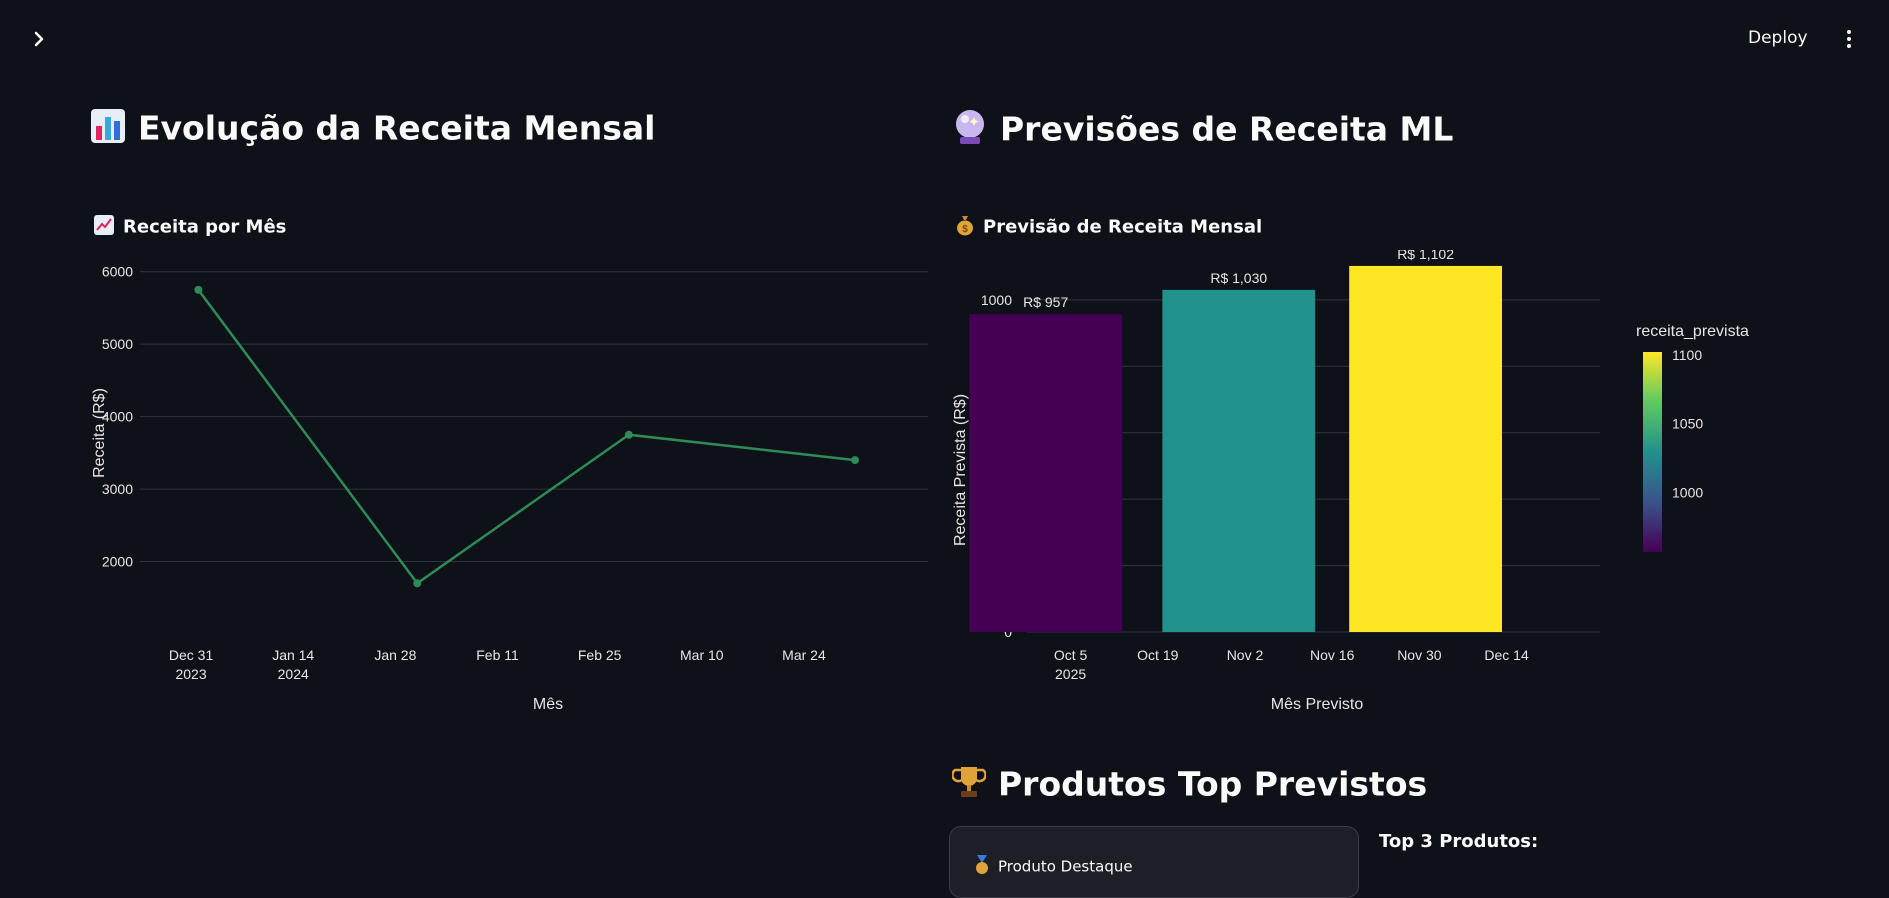 The height and width of the screenshot is (898, 1889). I want to click on sidebar-toggle-button, so click(39, 39).